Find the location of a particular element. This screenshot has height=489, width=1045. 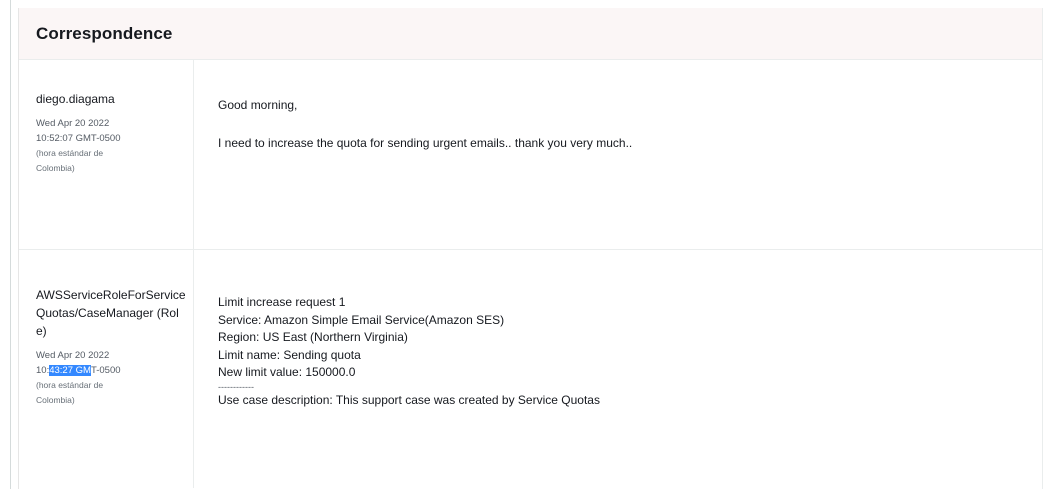

time-suffix: T-0500 is located at coordinates (105, 370).